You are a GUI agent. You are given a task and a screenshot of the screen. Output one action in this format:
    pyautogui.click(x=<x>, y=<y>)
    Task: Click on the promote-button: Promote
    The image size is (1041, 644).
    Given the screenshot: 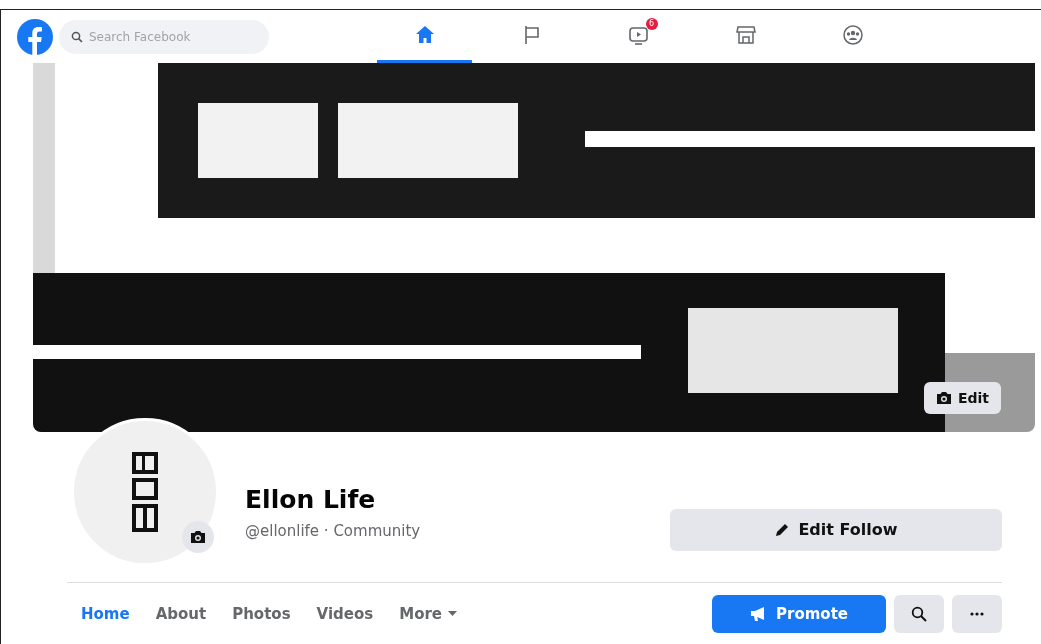 What is the action you would take?
    pyautogui.click(x=799, y=614)
    